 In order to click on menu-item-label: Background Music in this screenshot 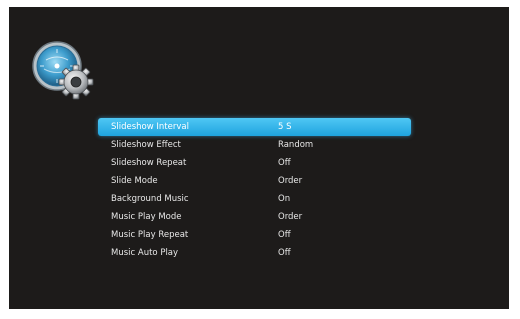, I will do `click(150, 199)`.